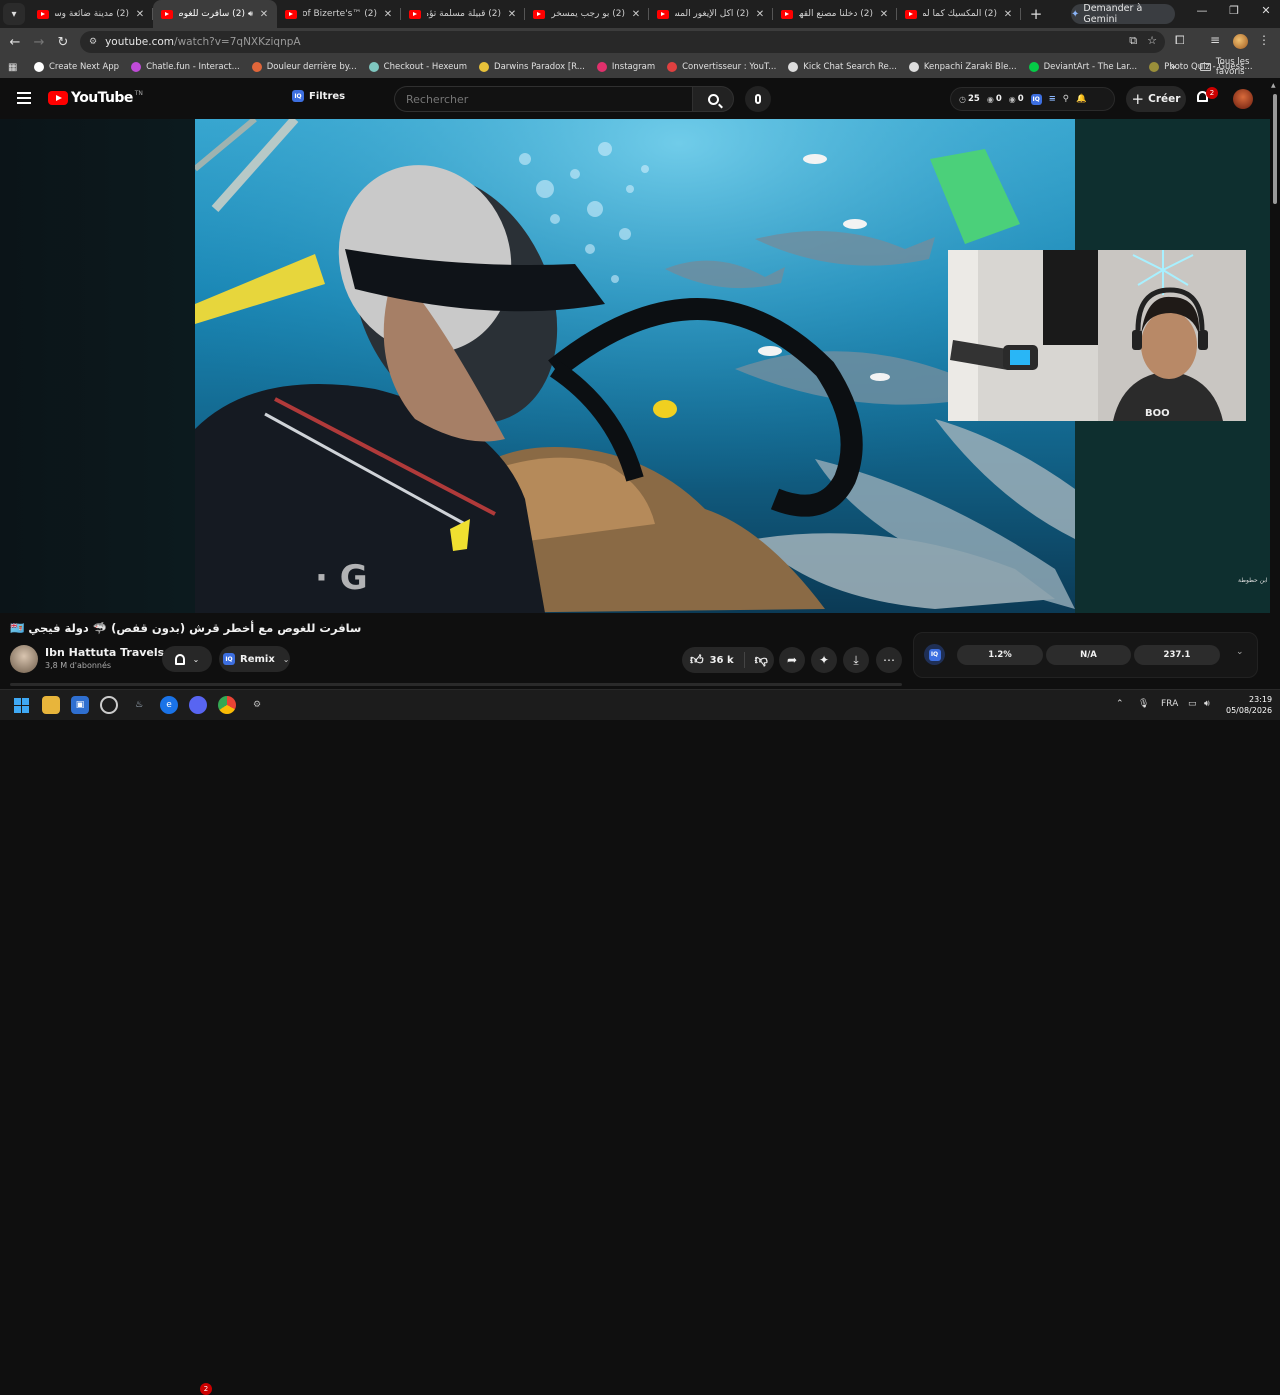  Describe the element at coordinates (1120, 704) in the screenshot. I see `tray-chevron-icon: ⌃` at that location.